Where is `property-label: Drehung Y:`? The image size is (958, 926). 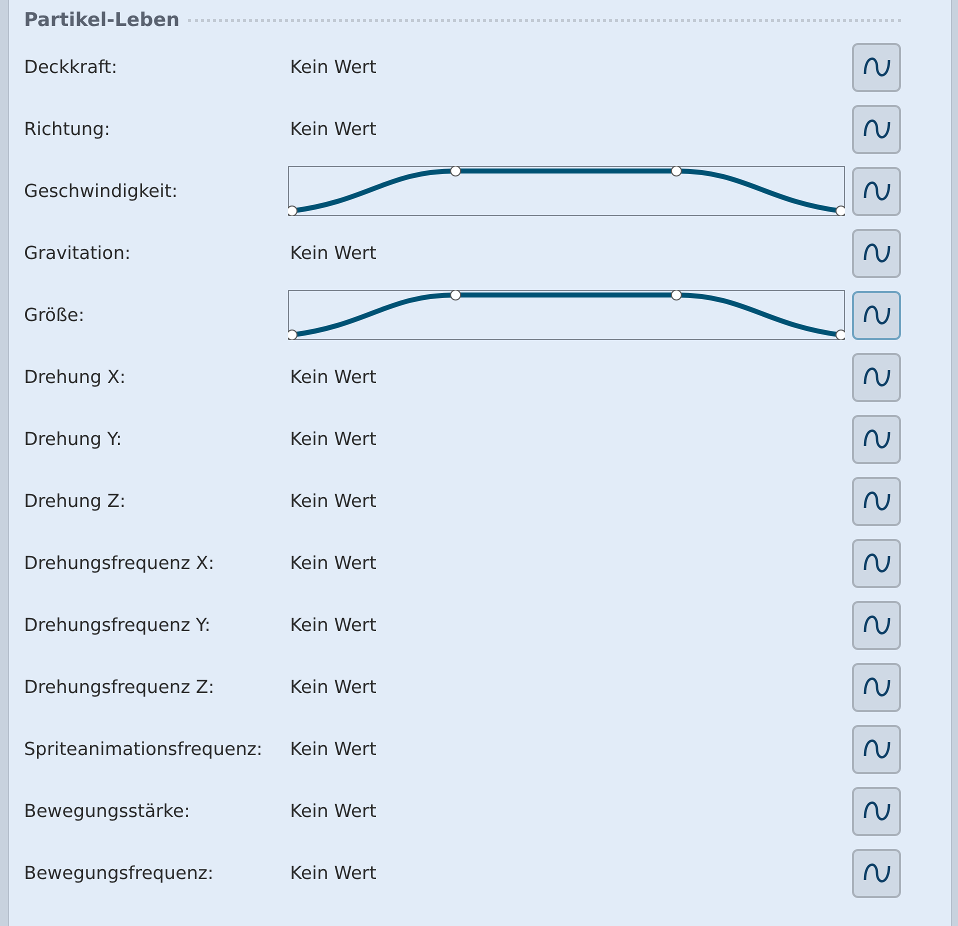 property-label: Drehung Y: is located at coordinates (73, 440).